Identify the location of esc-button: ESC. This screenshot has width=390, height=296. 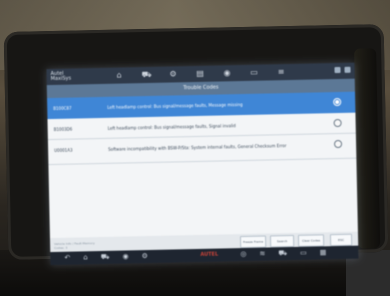
(341, 240).